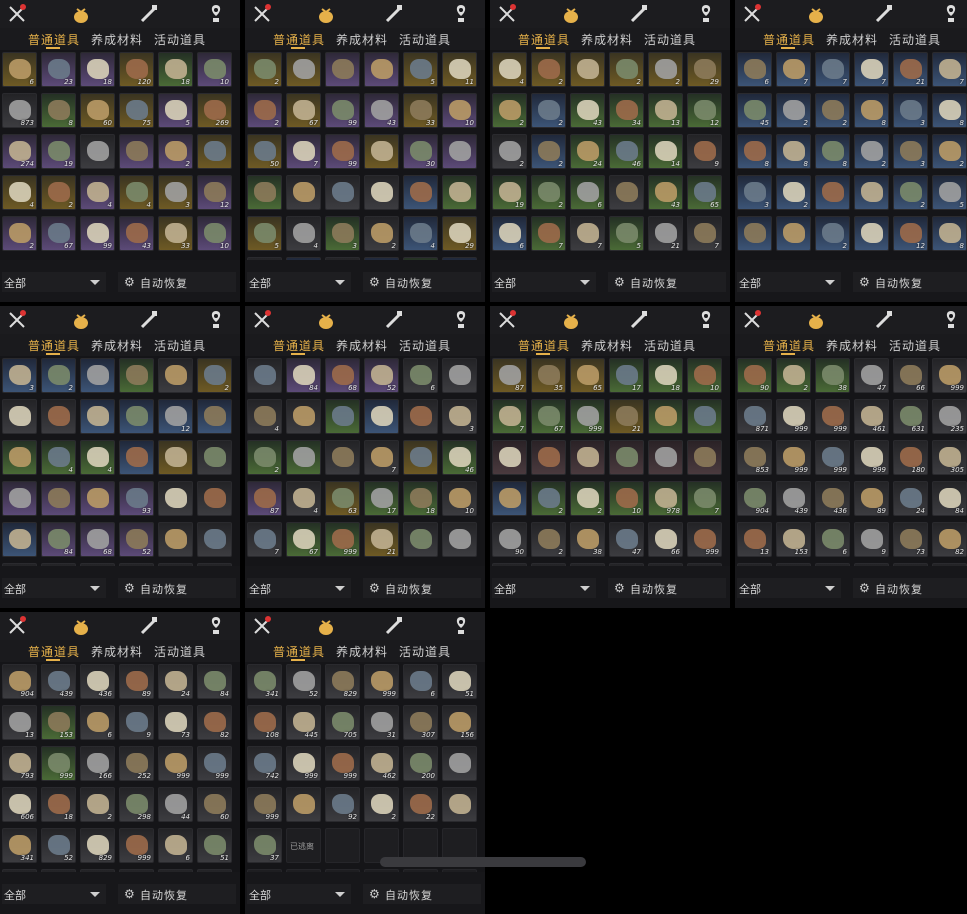 The image size is (967, 914). I want to click on item-slot: 82, so click(949, 539).